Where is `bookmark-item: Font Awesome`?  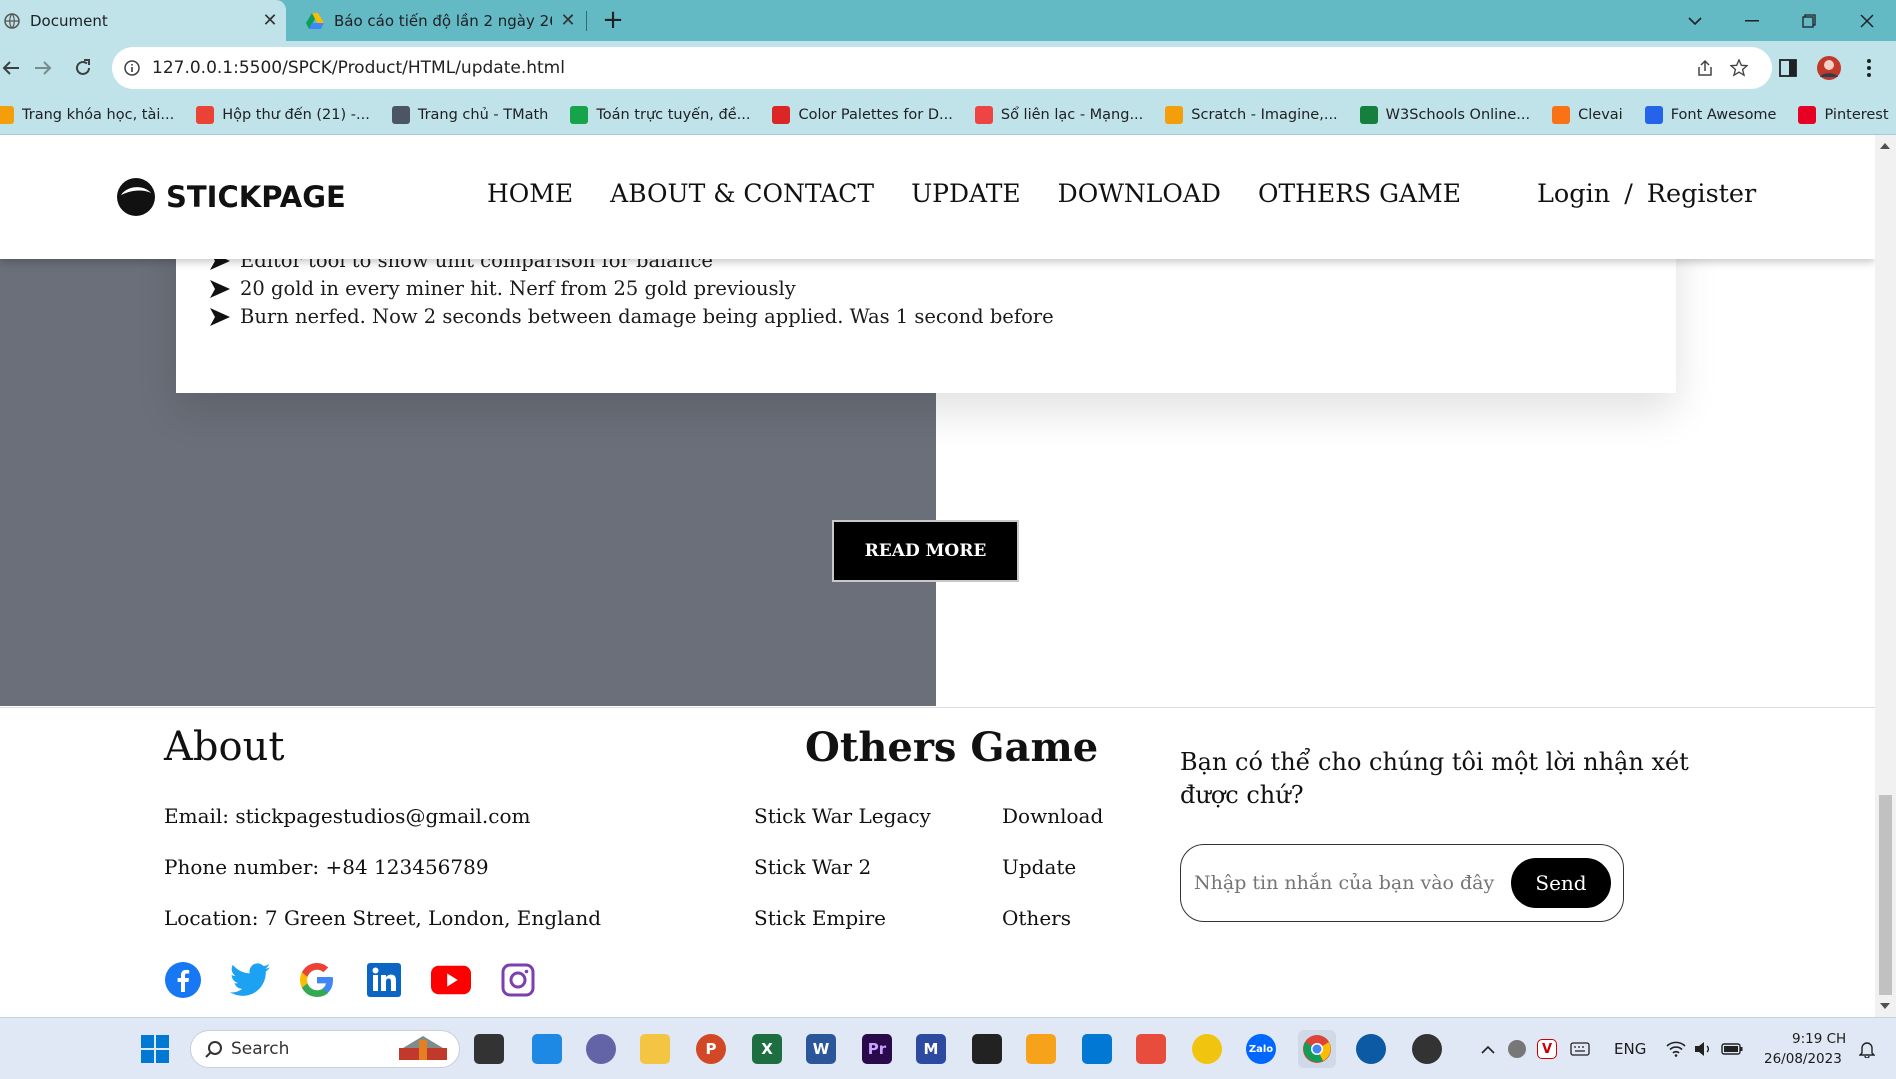
bookmark-item: Font Awesome is located at coordinates (1710, 114).